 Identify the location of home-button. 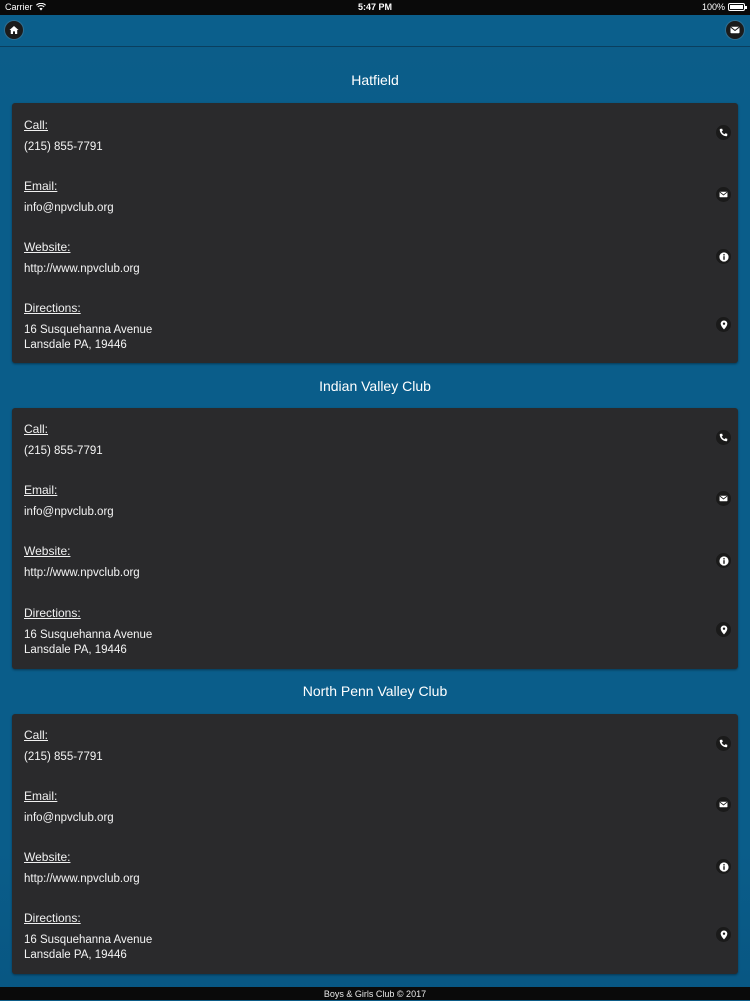
(14, 30).